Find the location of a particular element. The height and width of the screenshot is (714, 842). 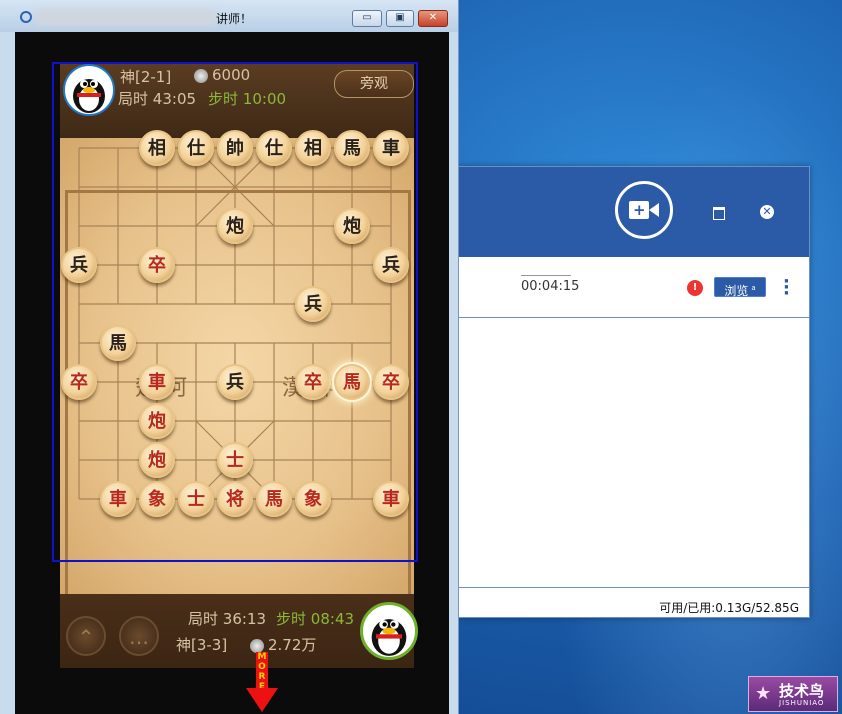

top-game-time: 局时 43:05 is located at coordinates (157, 98).